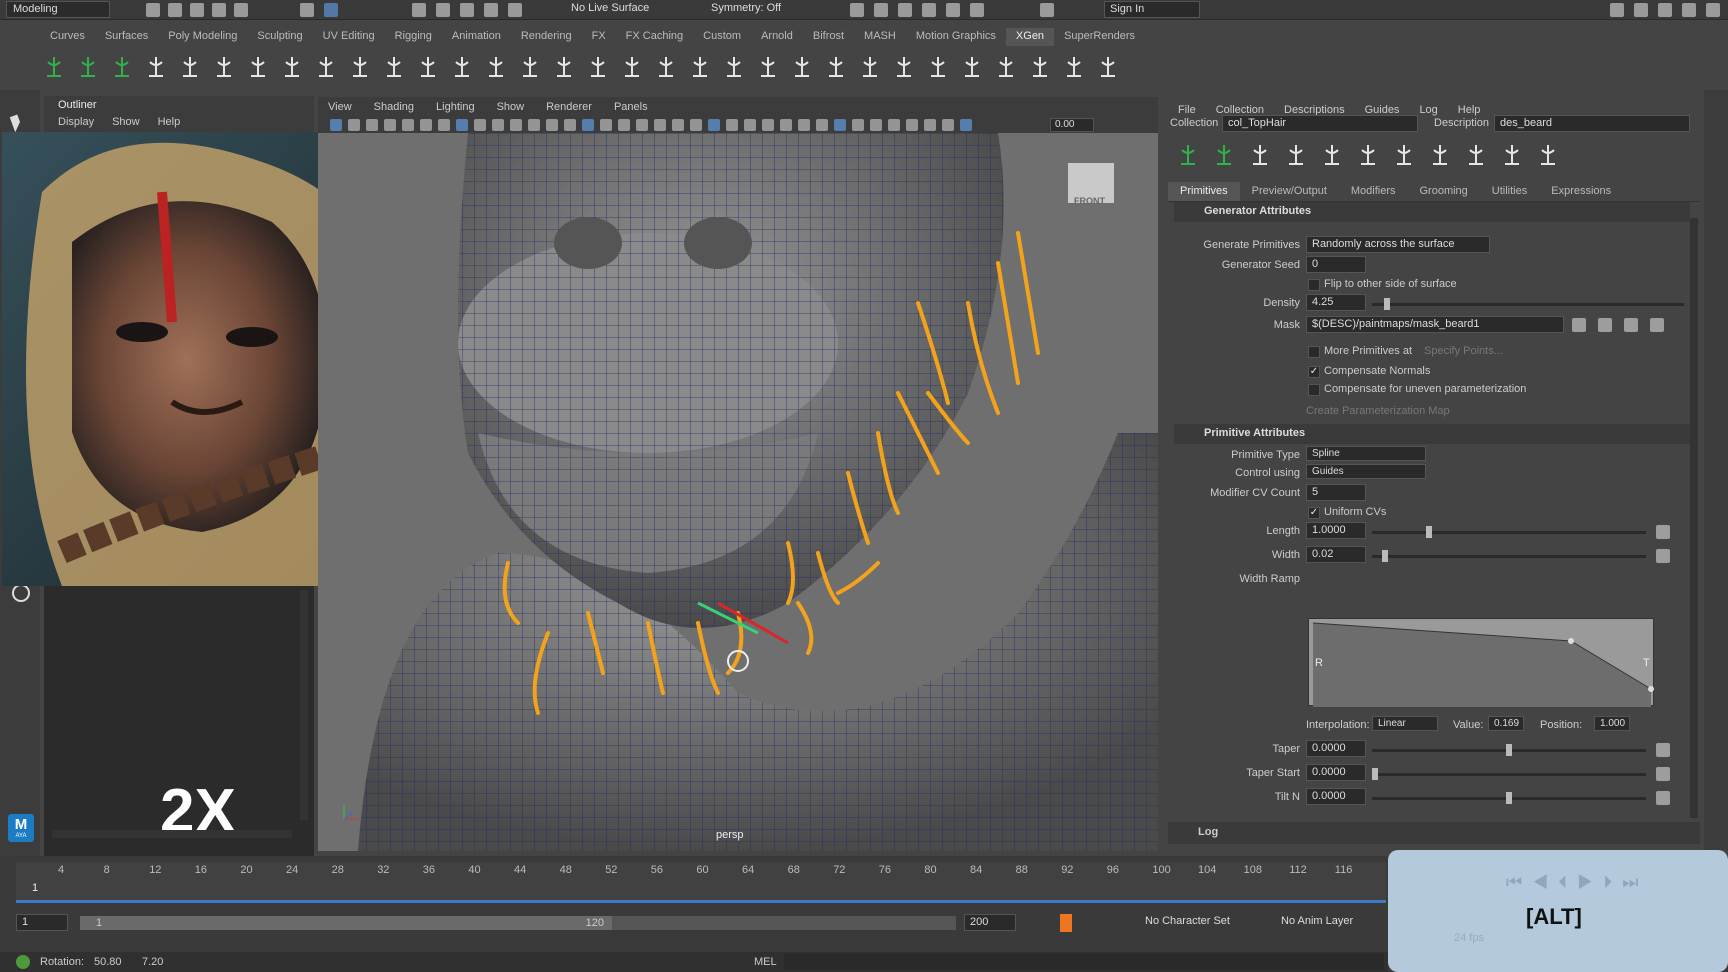 The image size is (1728, 972). I want to click on xgen-menu-help: Help, so click(1469, 110).